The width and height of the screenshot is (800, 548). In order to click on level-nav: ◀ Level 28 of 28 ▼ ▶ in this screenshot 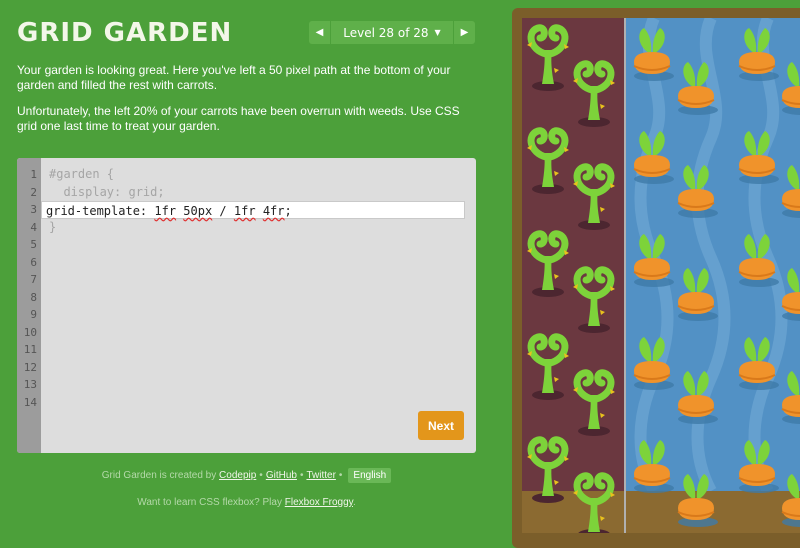, I will do `click(392, 32)`.